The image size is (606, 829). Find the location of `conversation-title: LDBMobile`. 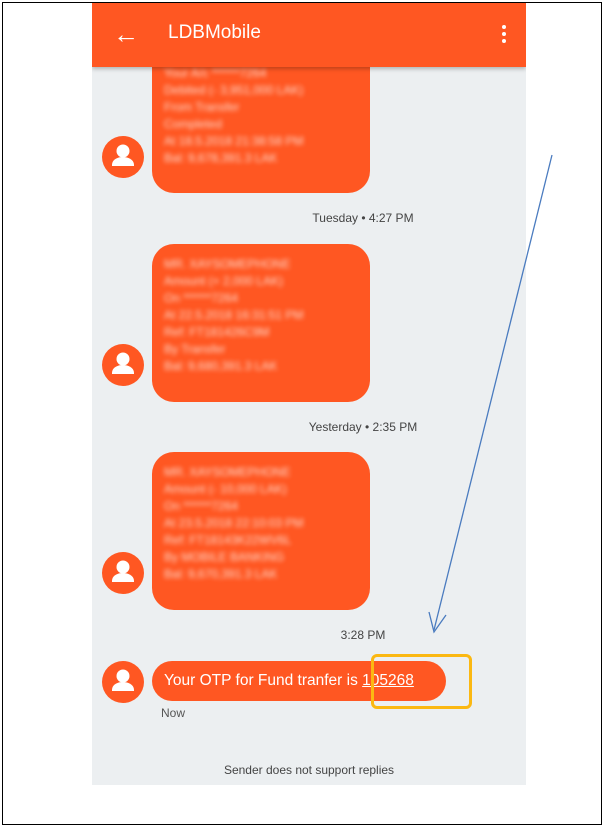

conversation-title: LDBMobile is located at coordinates (214, 32).